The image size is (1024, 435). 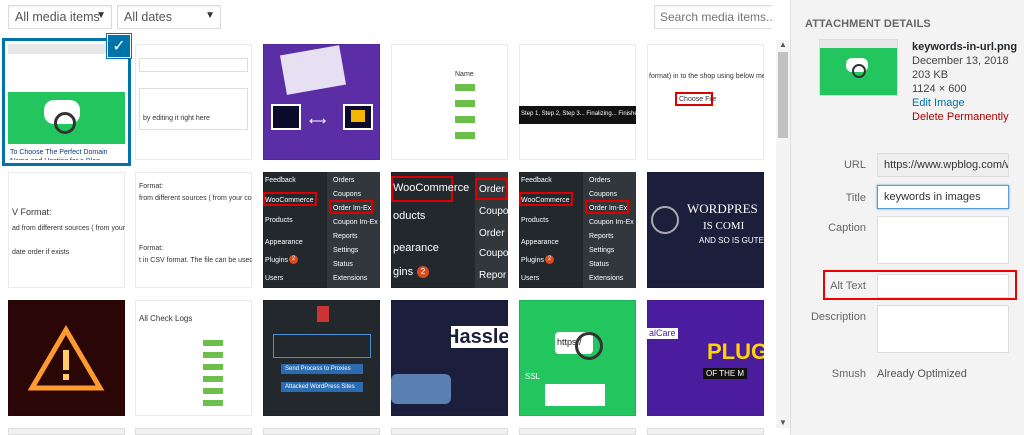 What do you see at coordinates (32, 212) in the screenshot?
I see `thumb-heading: V Format:` at bounding box center [32, 212].